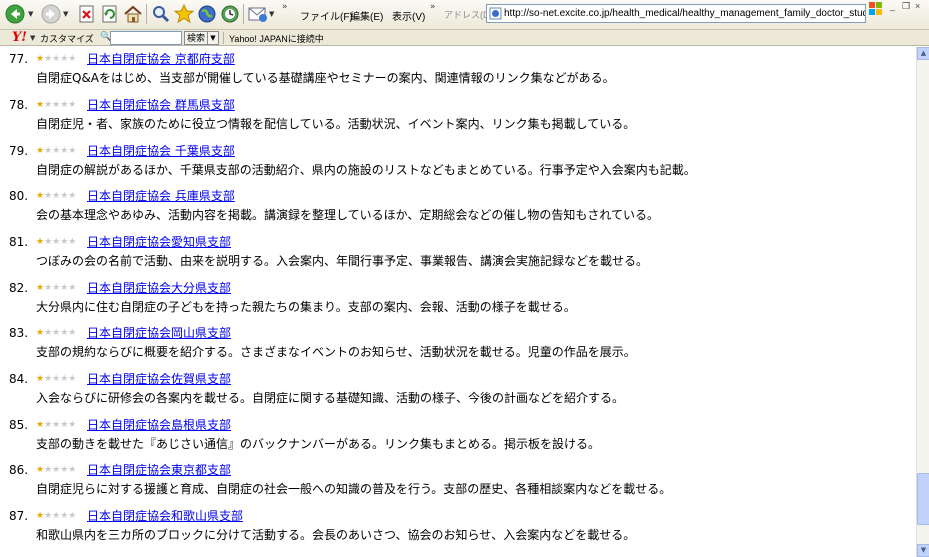  I want to click on page-icon, so click(495, 13).